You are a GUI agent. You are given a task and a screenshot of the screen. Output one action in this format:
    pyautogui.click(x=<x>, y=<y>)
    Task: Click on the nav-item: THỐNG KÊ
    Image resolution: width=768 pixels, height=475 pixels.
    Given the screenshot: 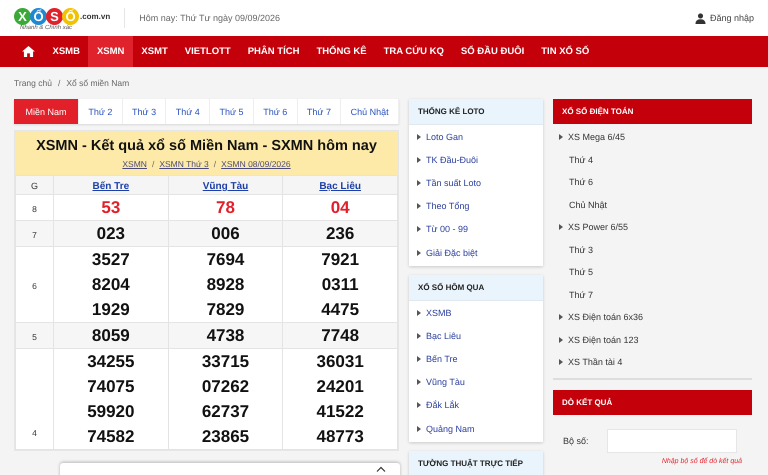 What is the action you would take?
    pyautogui.click(x=342, y=51)
    